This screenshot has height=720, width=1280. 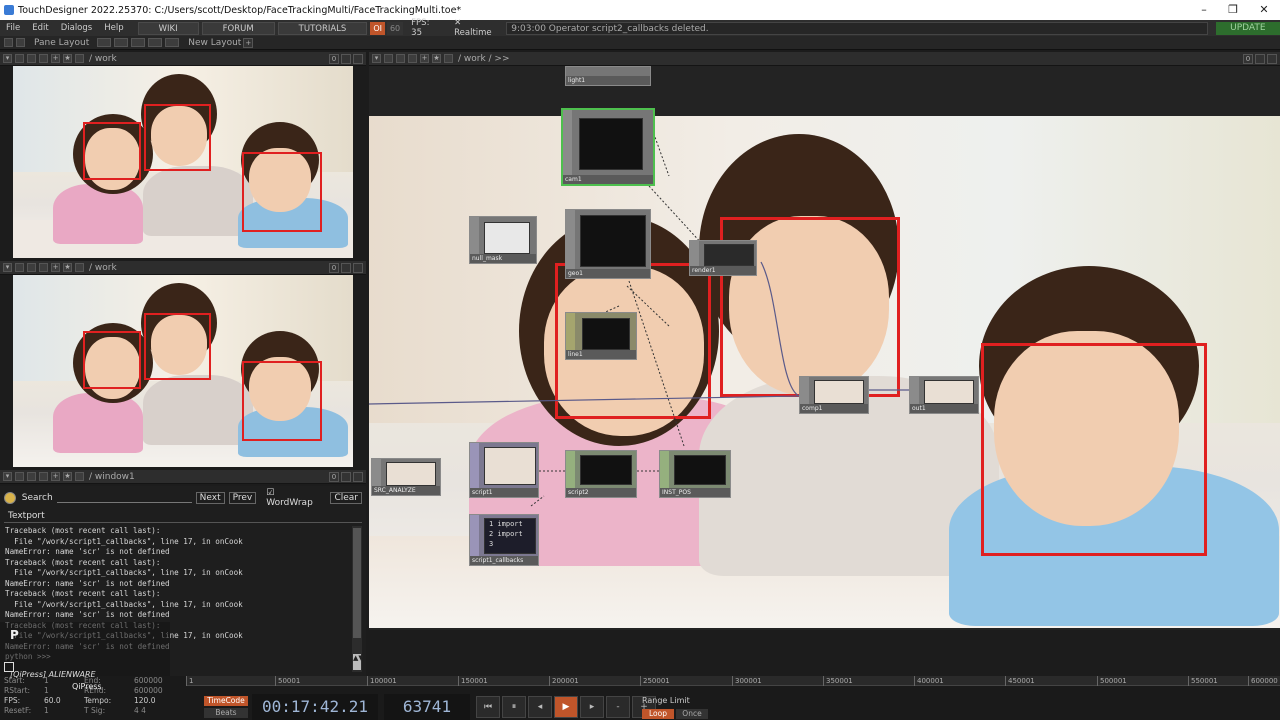 What do you see at coordinates (113, 28) in the screenshot?
I see `menu-help: Help` at bounding box center [113, 28].